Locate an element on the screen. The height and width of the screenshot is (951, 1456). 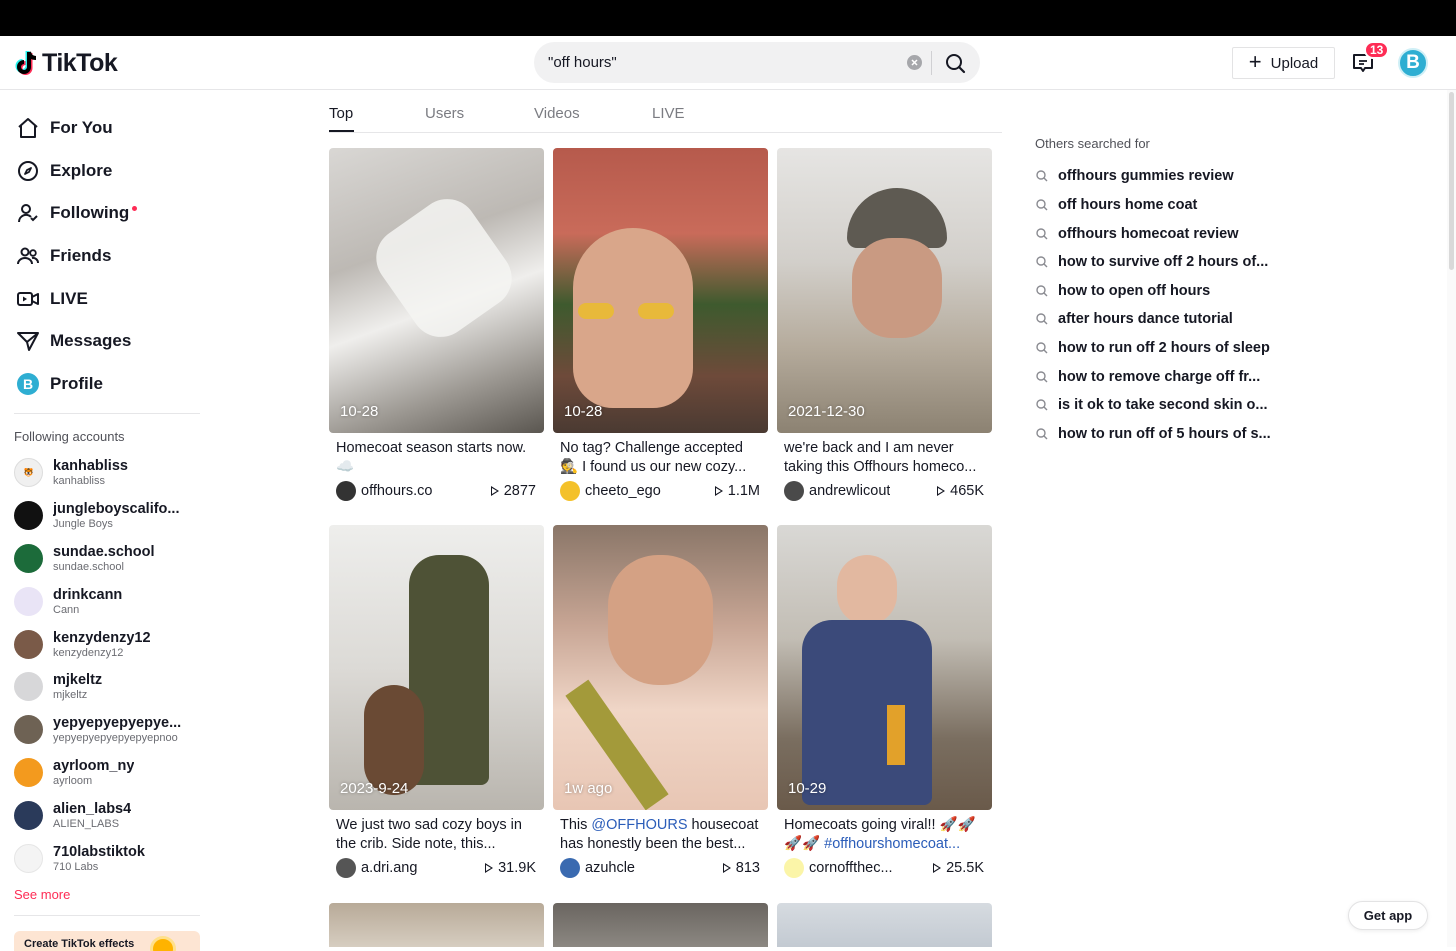
video-meta: offhours.co 2877 is located at coordinates (436, 491).